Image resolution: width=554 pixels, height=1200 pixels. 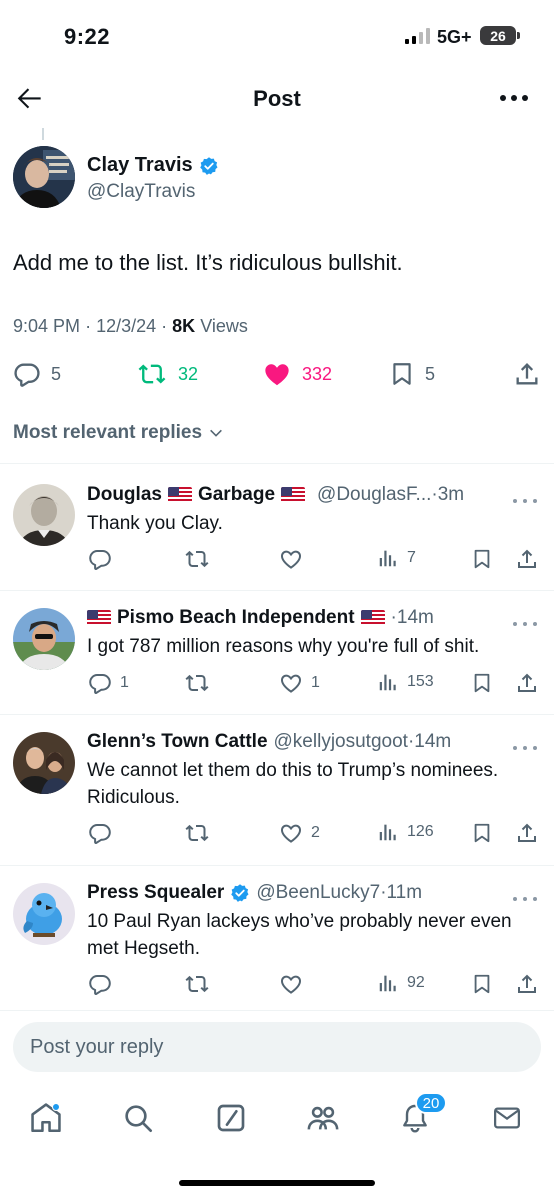 I want to click on reply-sort-label: Most relevant replies, so click(x=108, y=432).